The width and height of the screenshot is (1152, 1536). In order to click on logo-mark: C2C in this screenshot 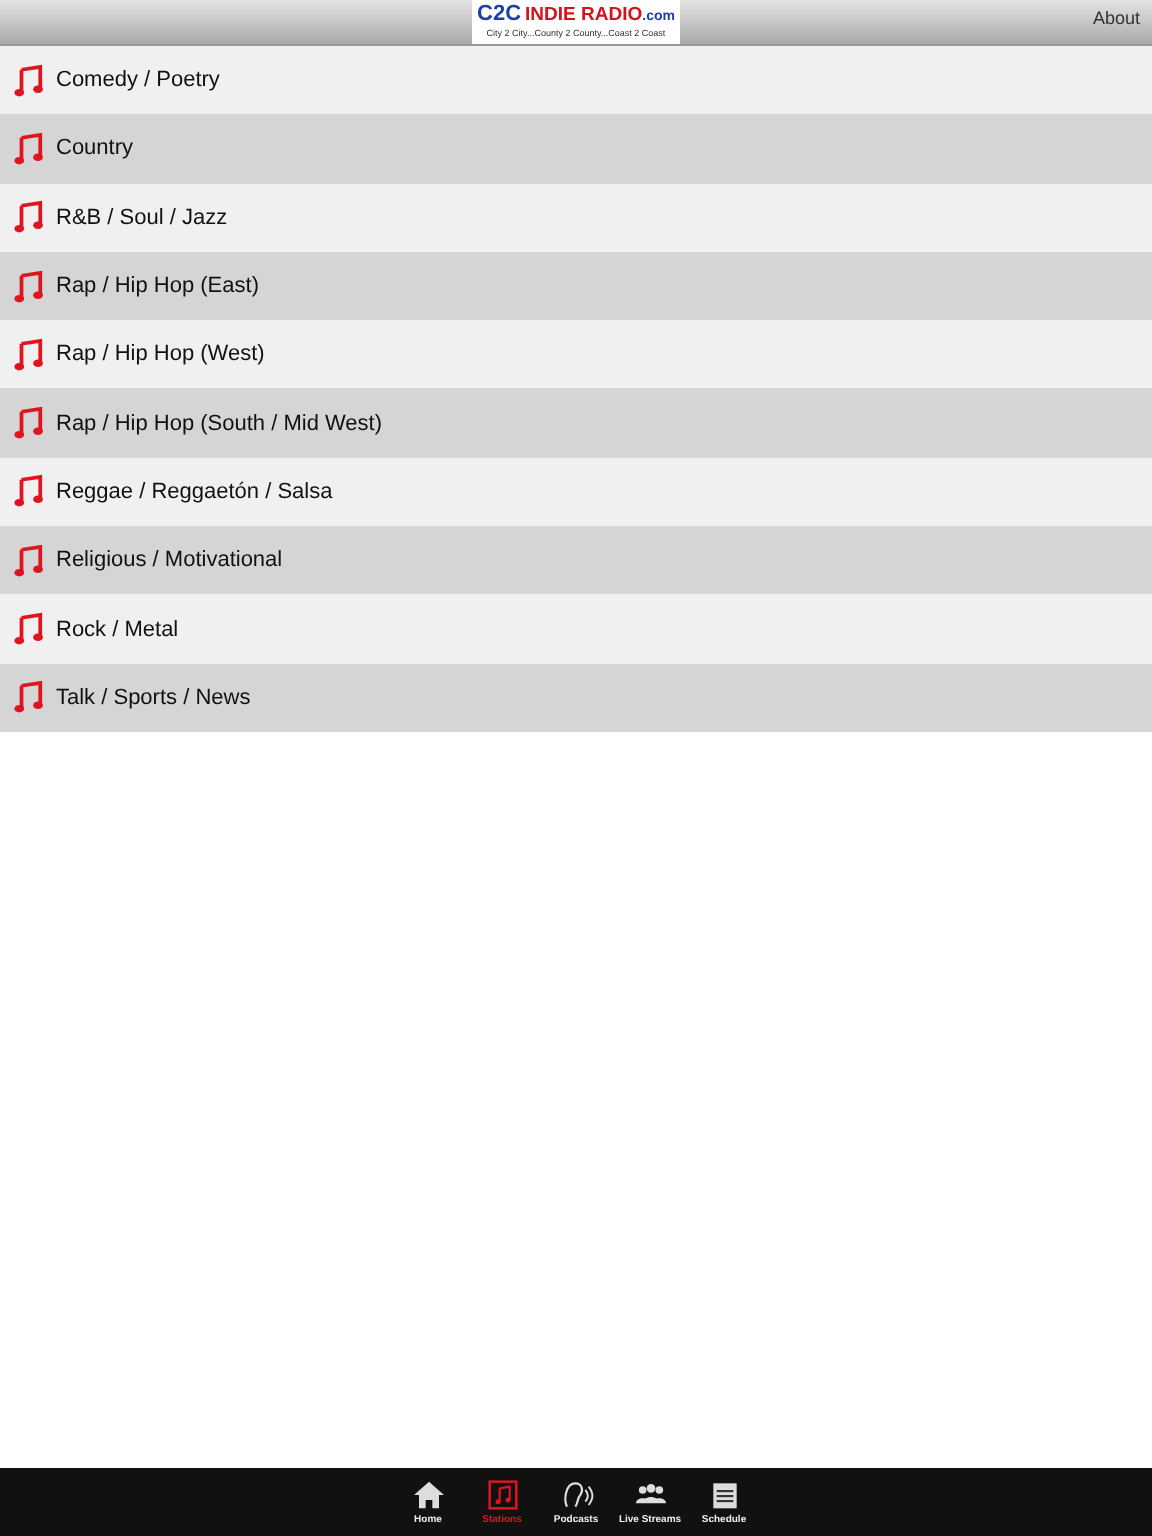, I will do `click(499, 15)`.